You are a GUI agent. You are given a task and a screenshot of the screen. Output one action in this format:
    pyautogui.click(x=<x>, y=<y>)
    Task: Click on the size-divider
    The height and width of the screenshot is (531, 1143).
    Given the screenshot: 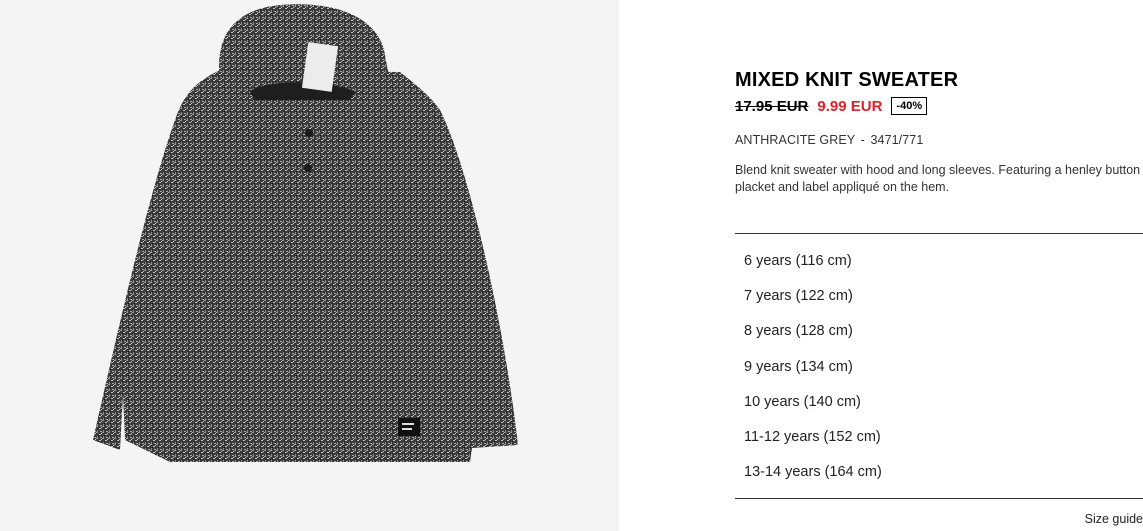 What is the action you would take?
    pyautogui.click(x=939, y=498)
    